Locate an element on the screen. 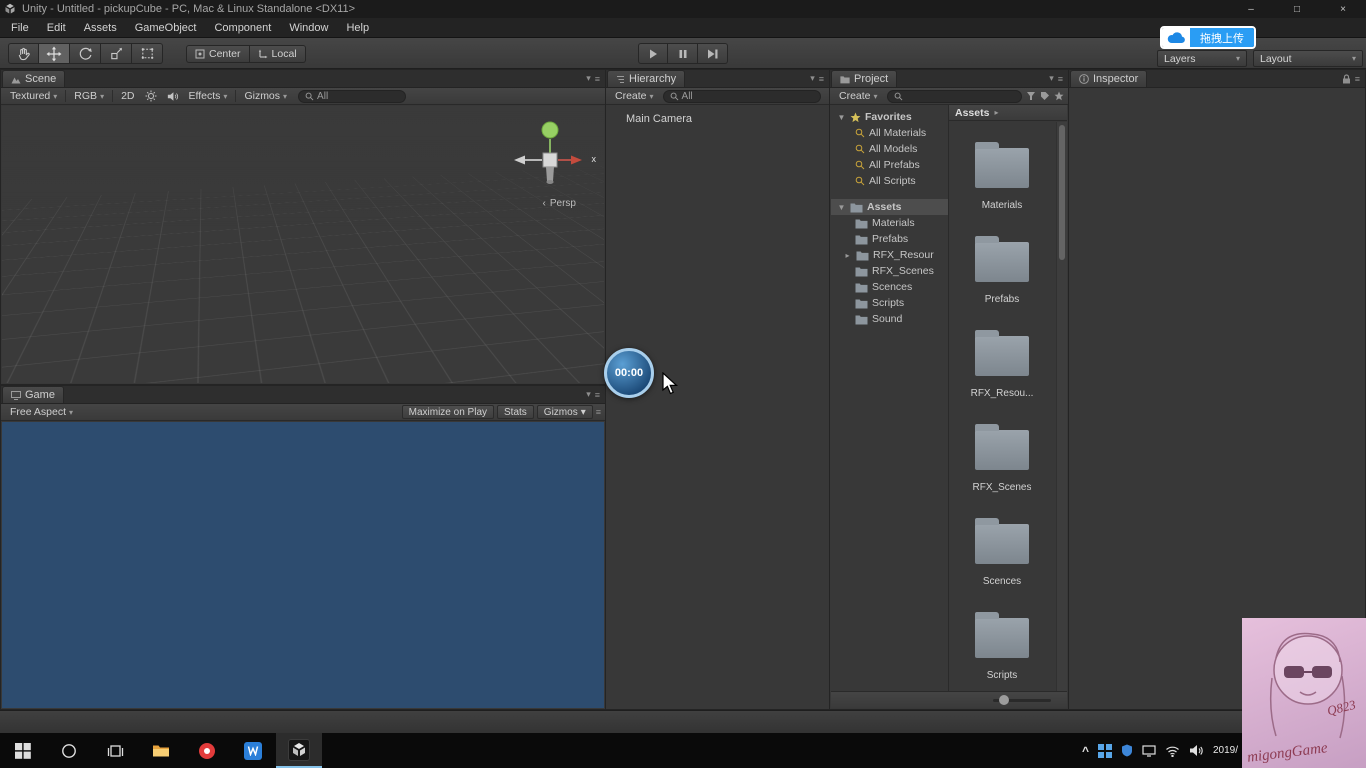  tab-hierarchy: Hierarchy is located at coordinates (646, 78).